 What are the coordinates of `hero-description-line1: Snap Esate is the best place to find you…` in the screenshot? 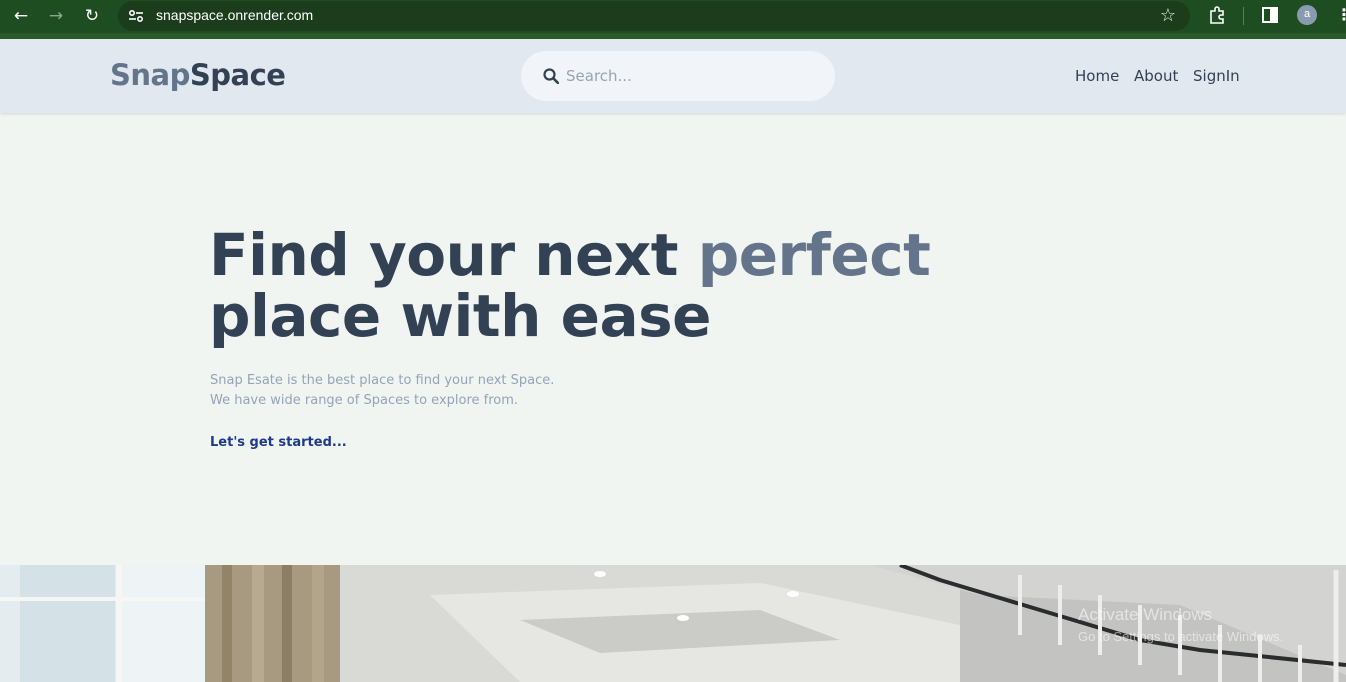 It's located at (382, 380).